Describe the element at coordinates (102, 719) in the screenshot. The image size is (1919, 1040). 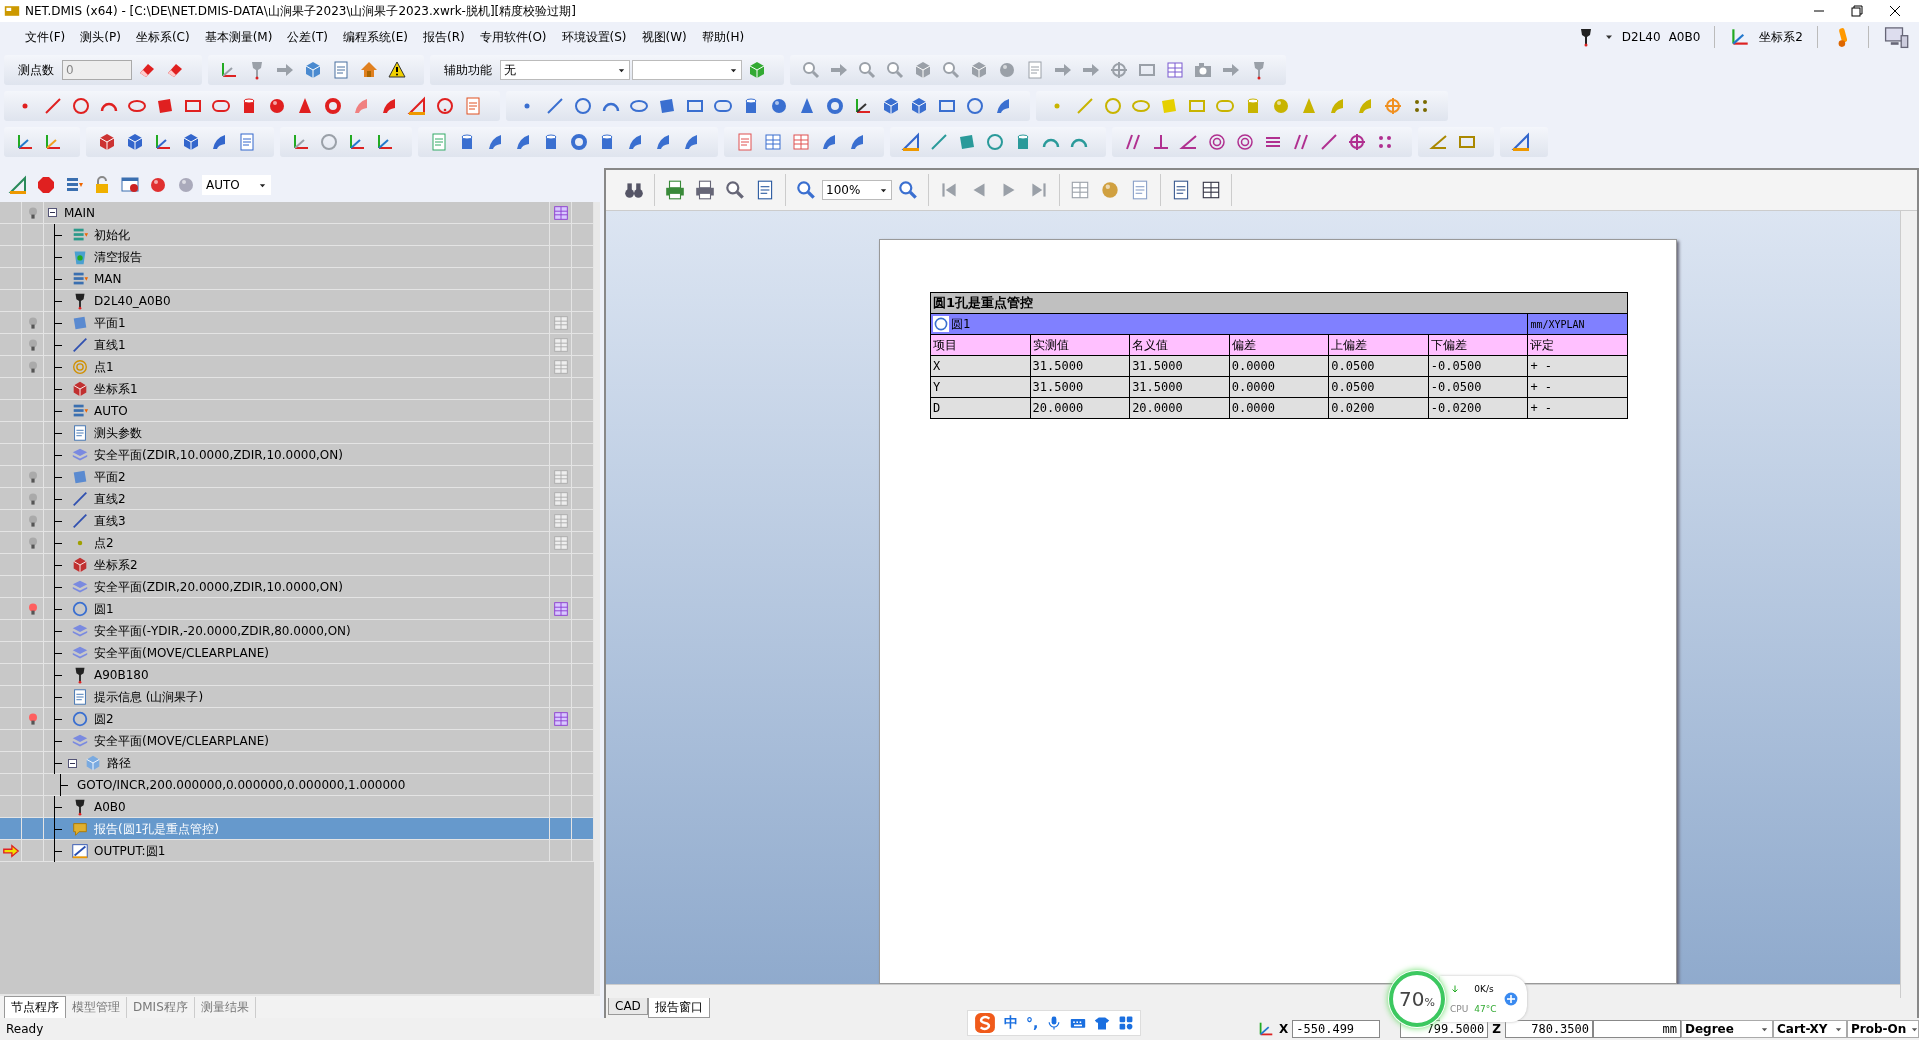
I see `tree-item-label: 圆2` at that location.